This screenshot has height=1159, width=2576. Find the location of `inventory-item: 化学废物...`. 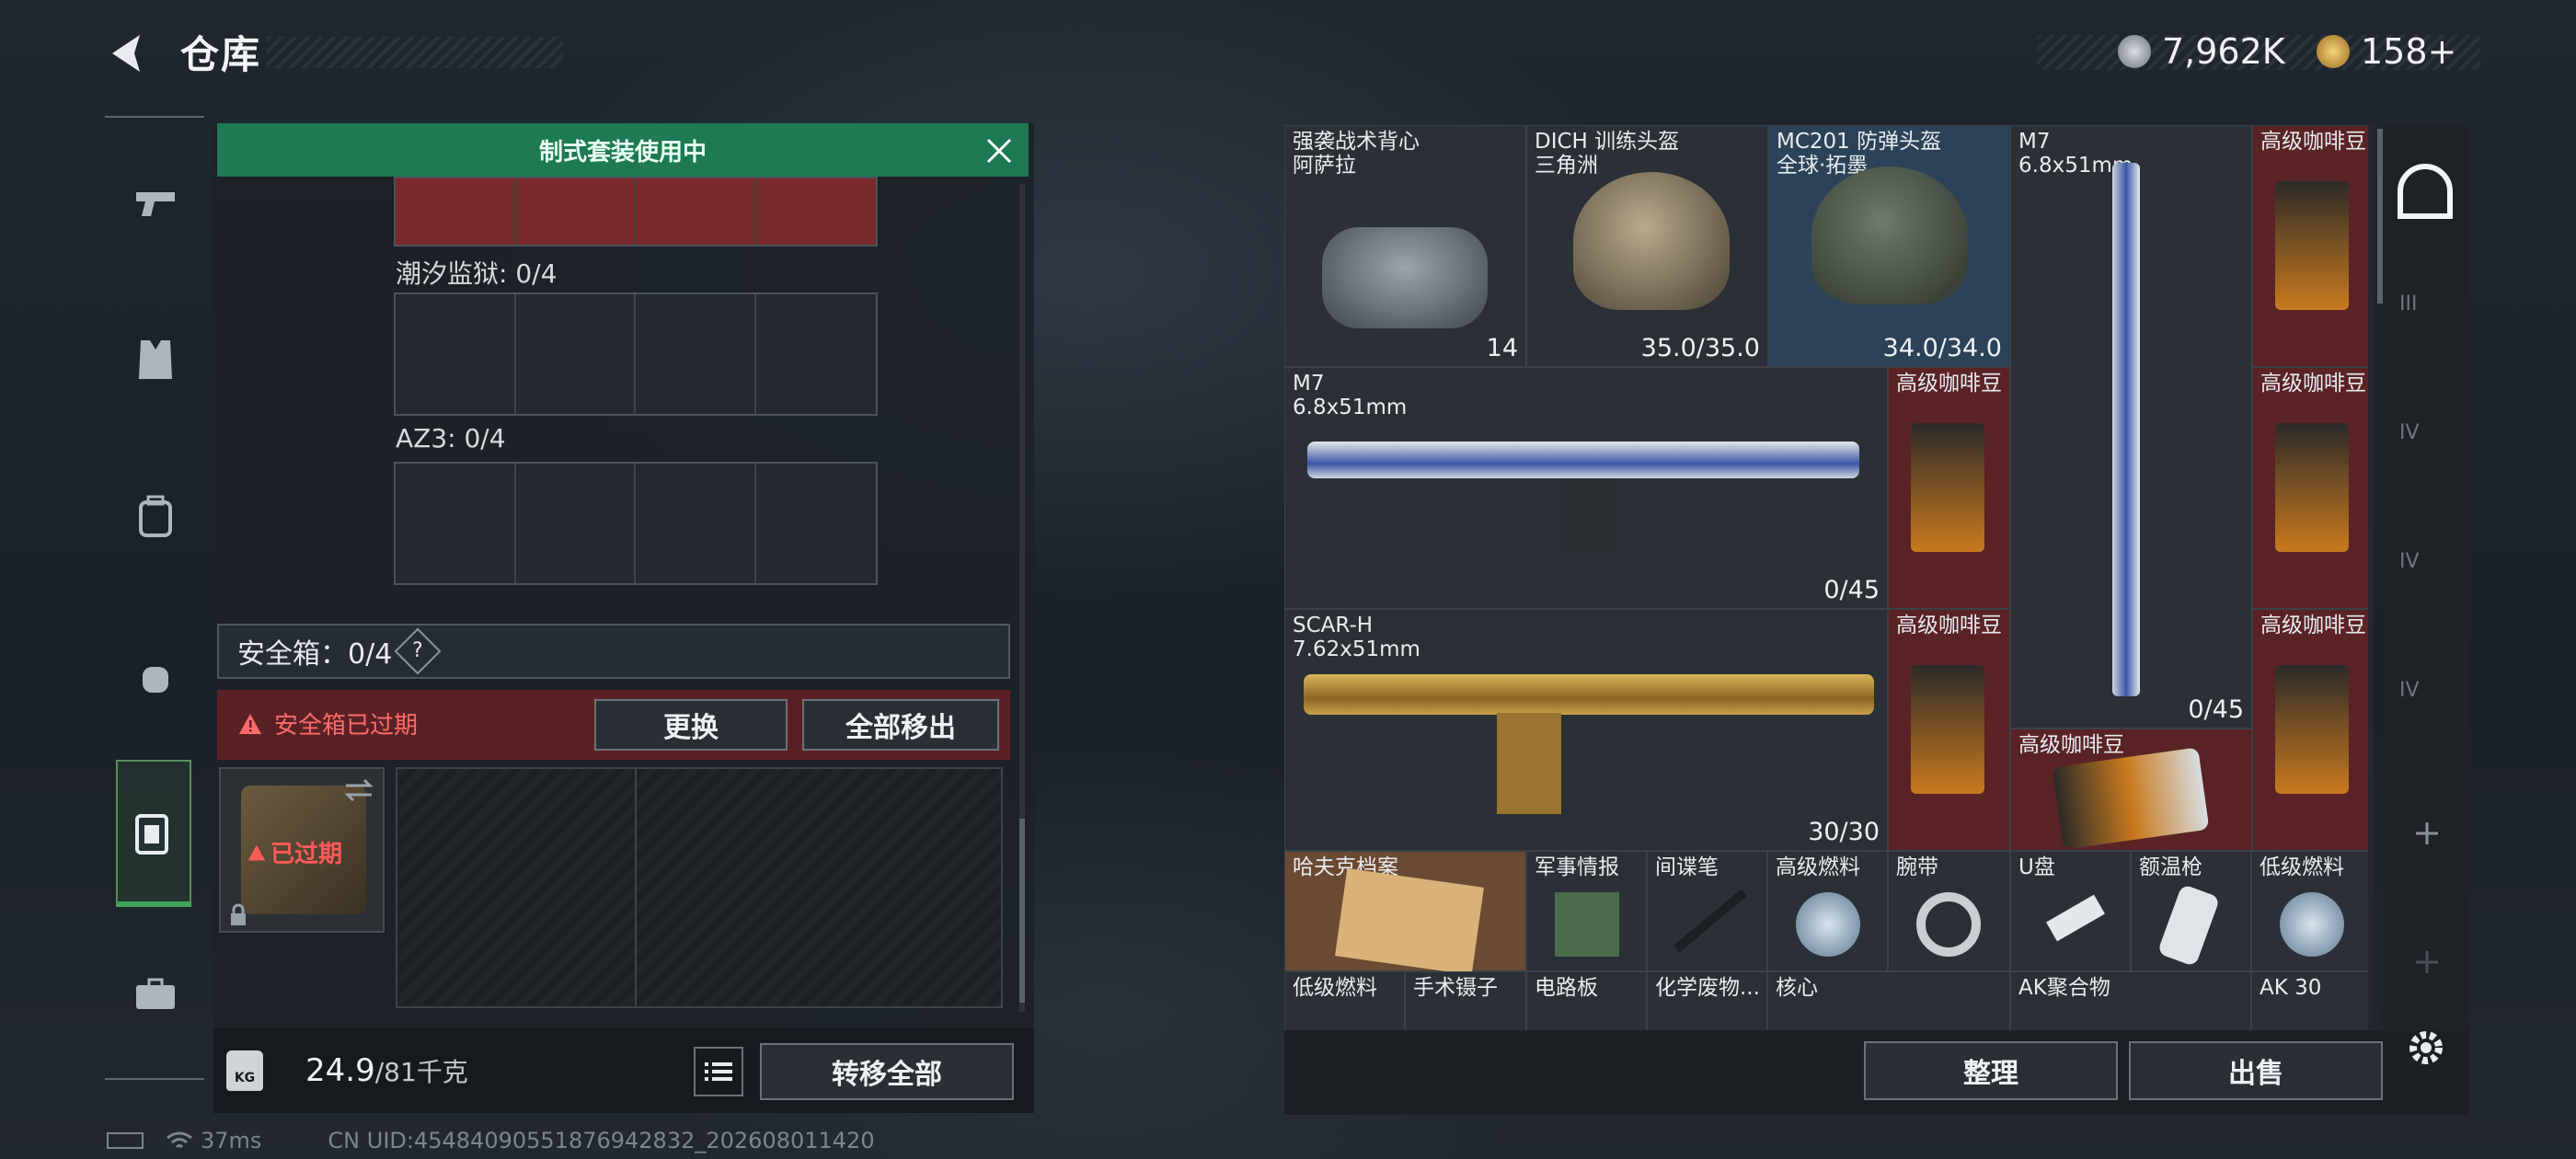

inventory-item: 化学废物... is located at coordinates (1707, 1000).